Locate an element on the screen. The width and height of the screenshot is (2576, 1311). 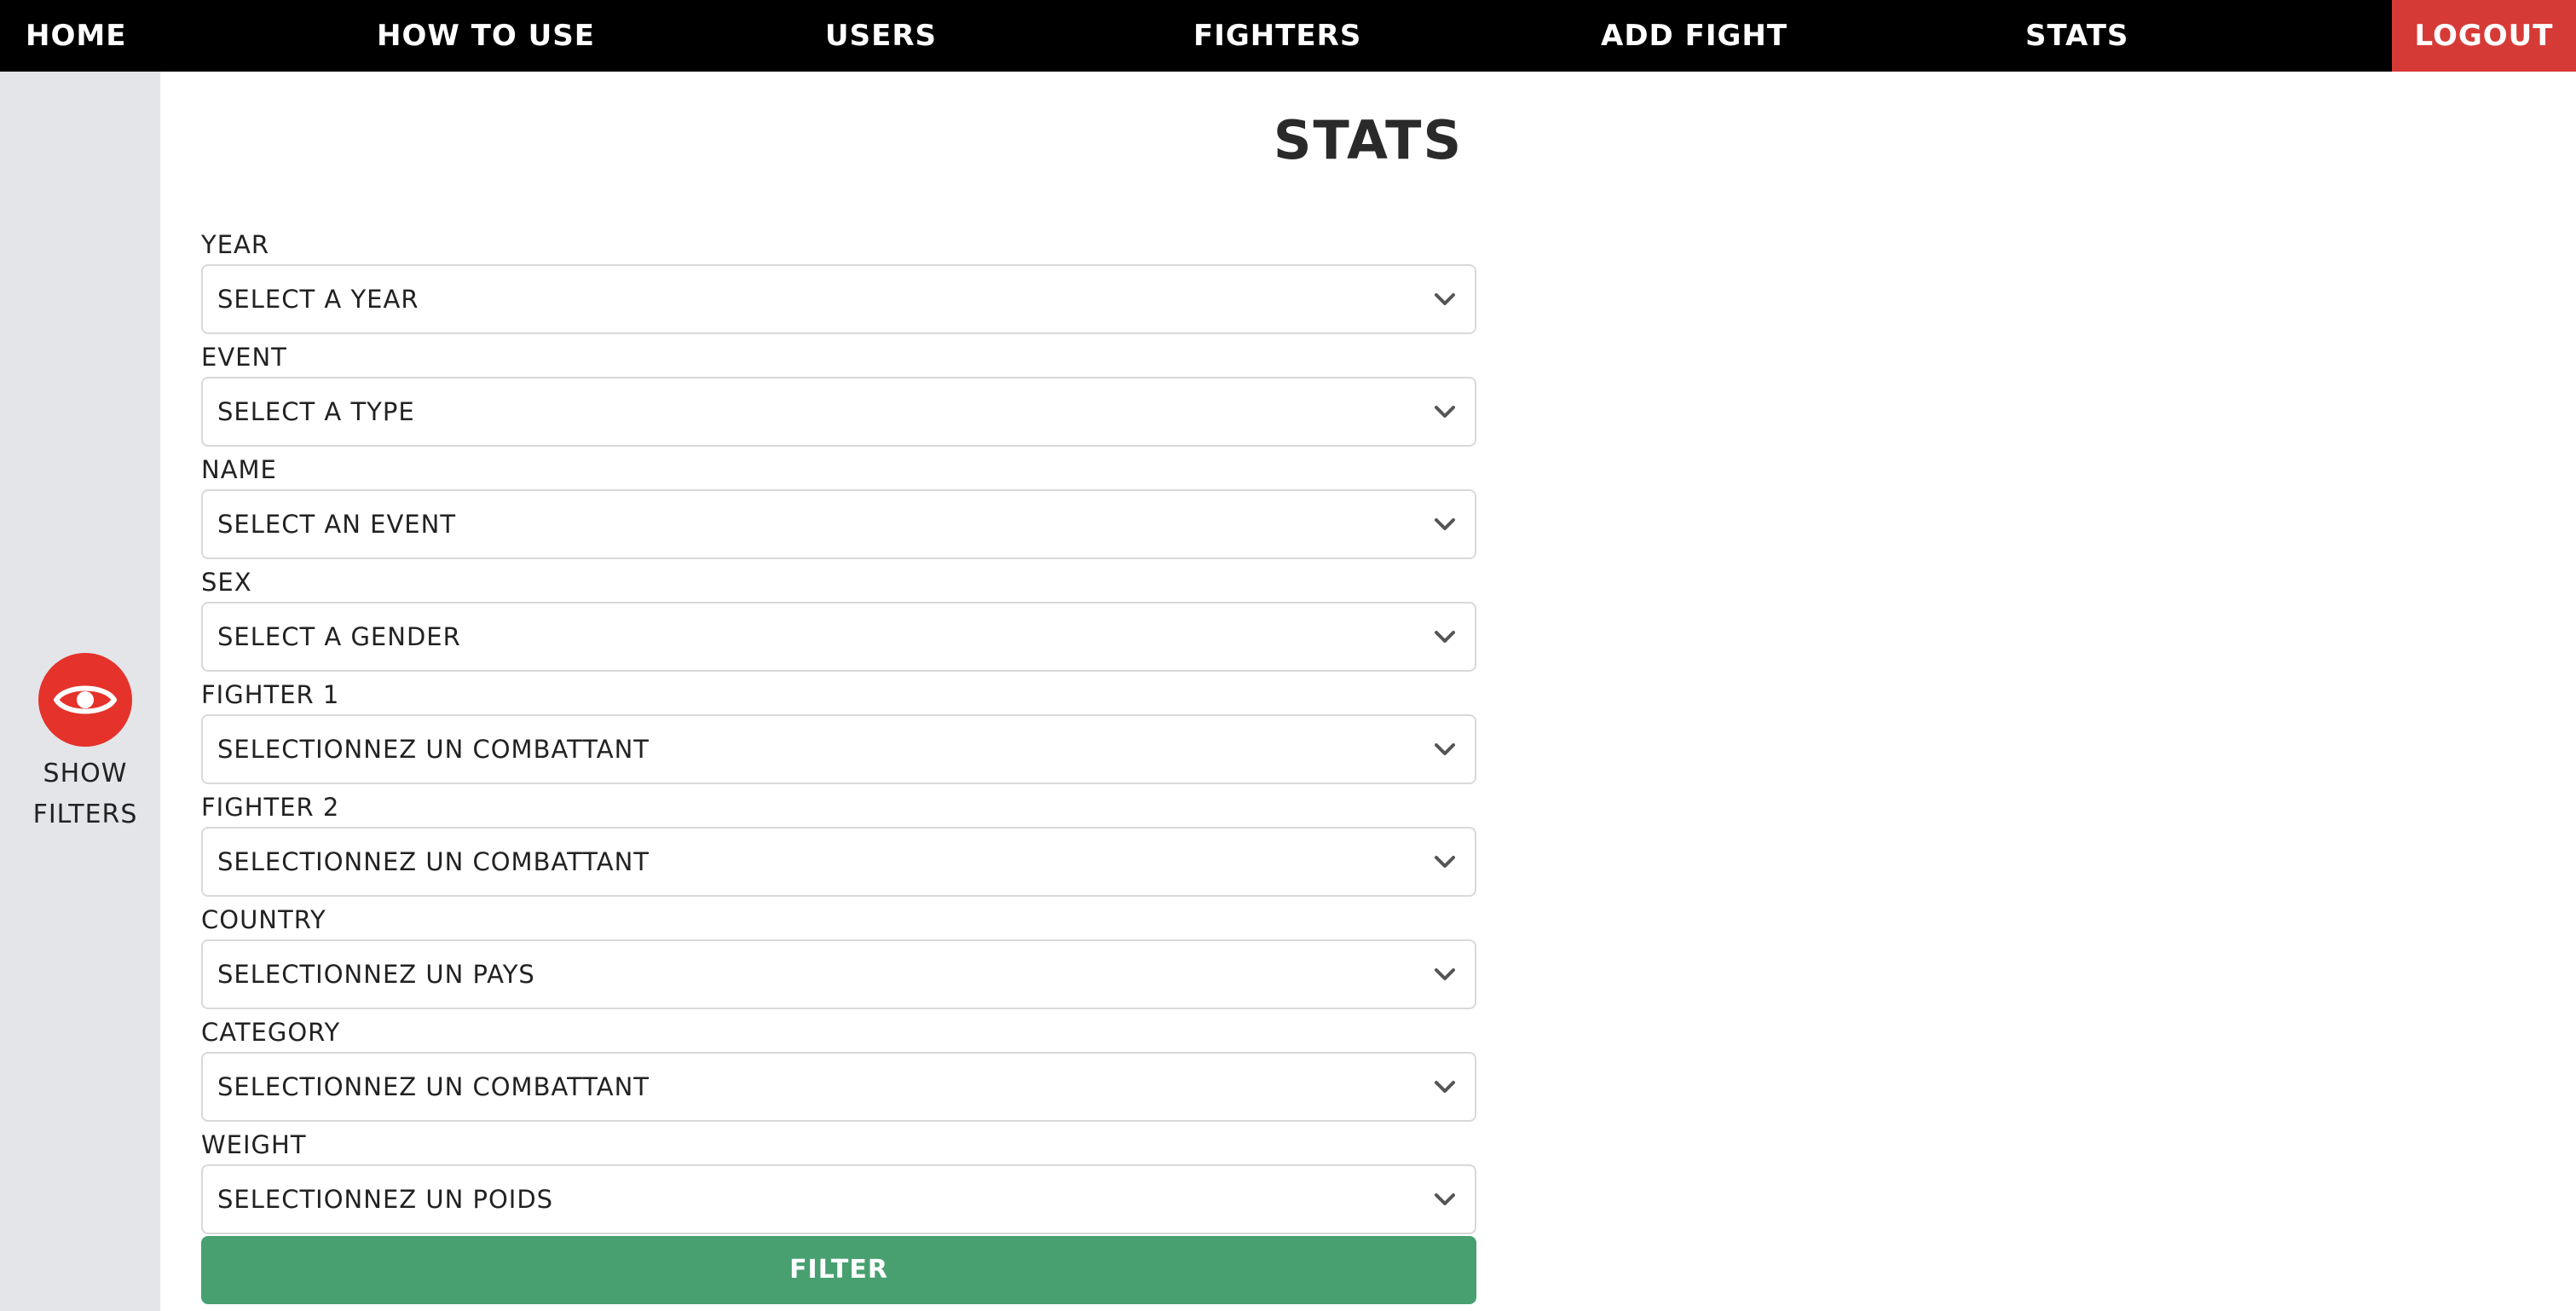
category-select: SELECTIONNEZ UN COMBATTANT is located at coordinates (838, 1087).